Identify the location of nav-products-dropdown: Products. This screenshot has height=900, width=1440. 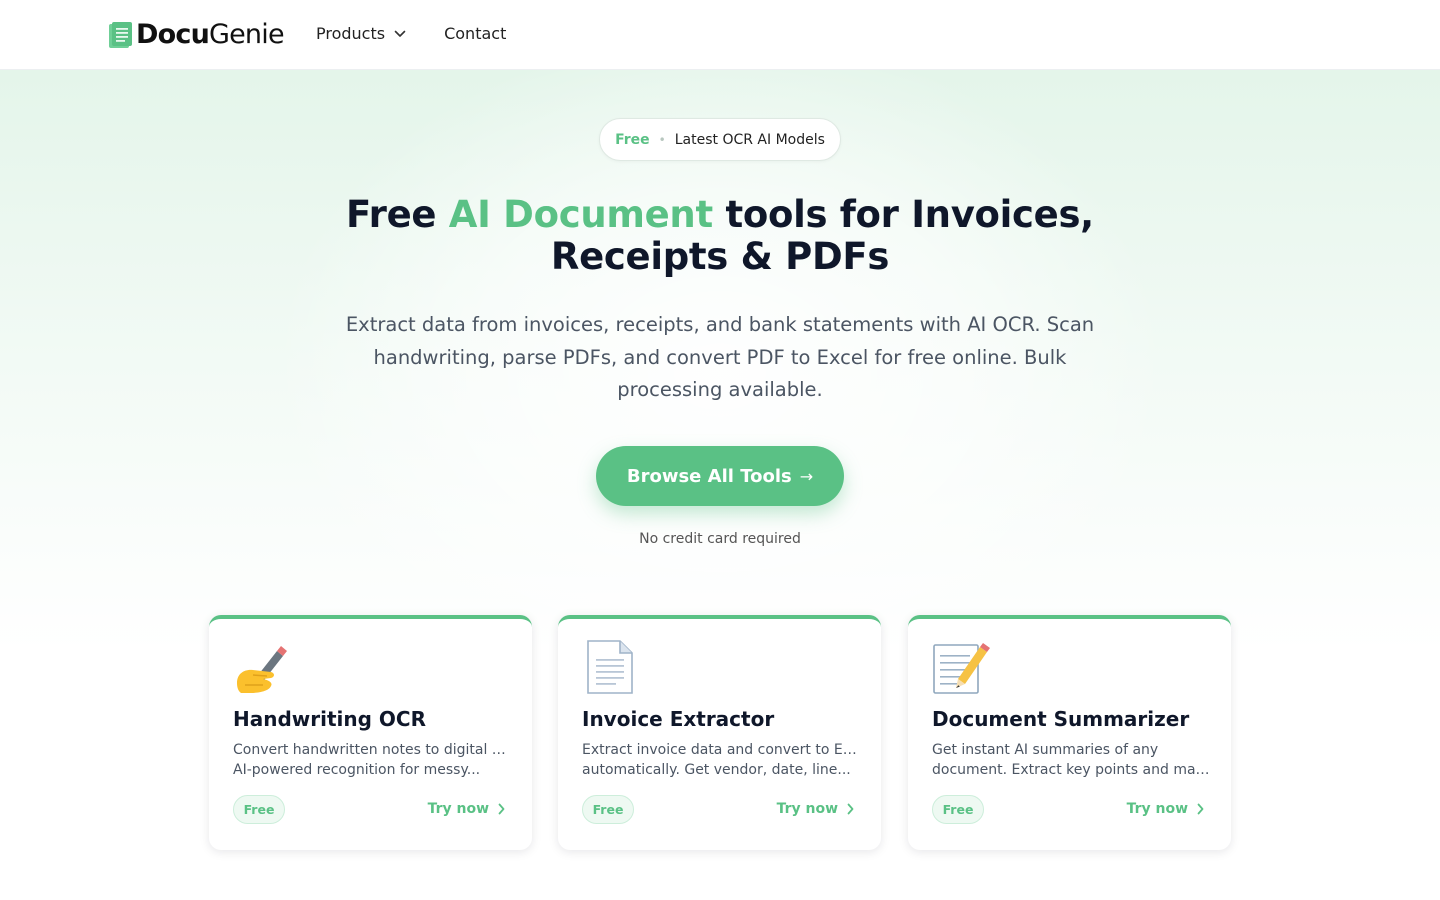
(361, 33).